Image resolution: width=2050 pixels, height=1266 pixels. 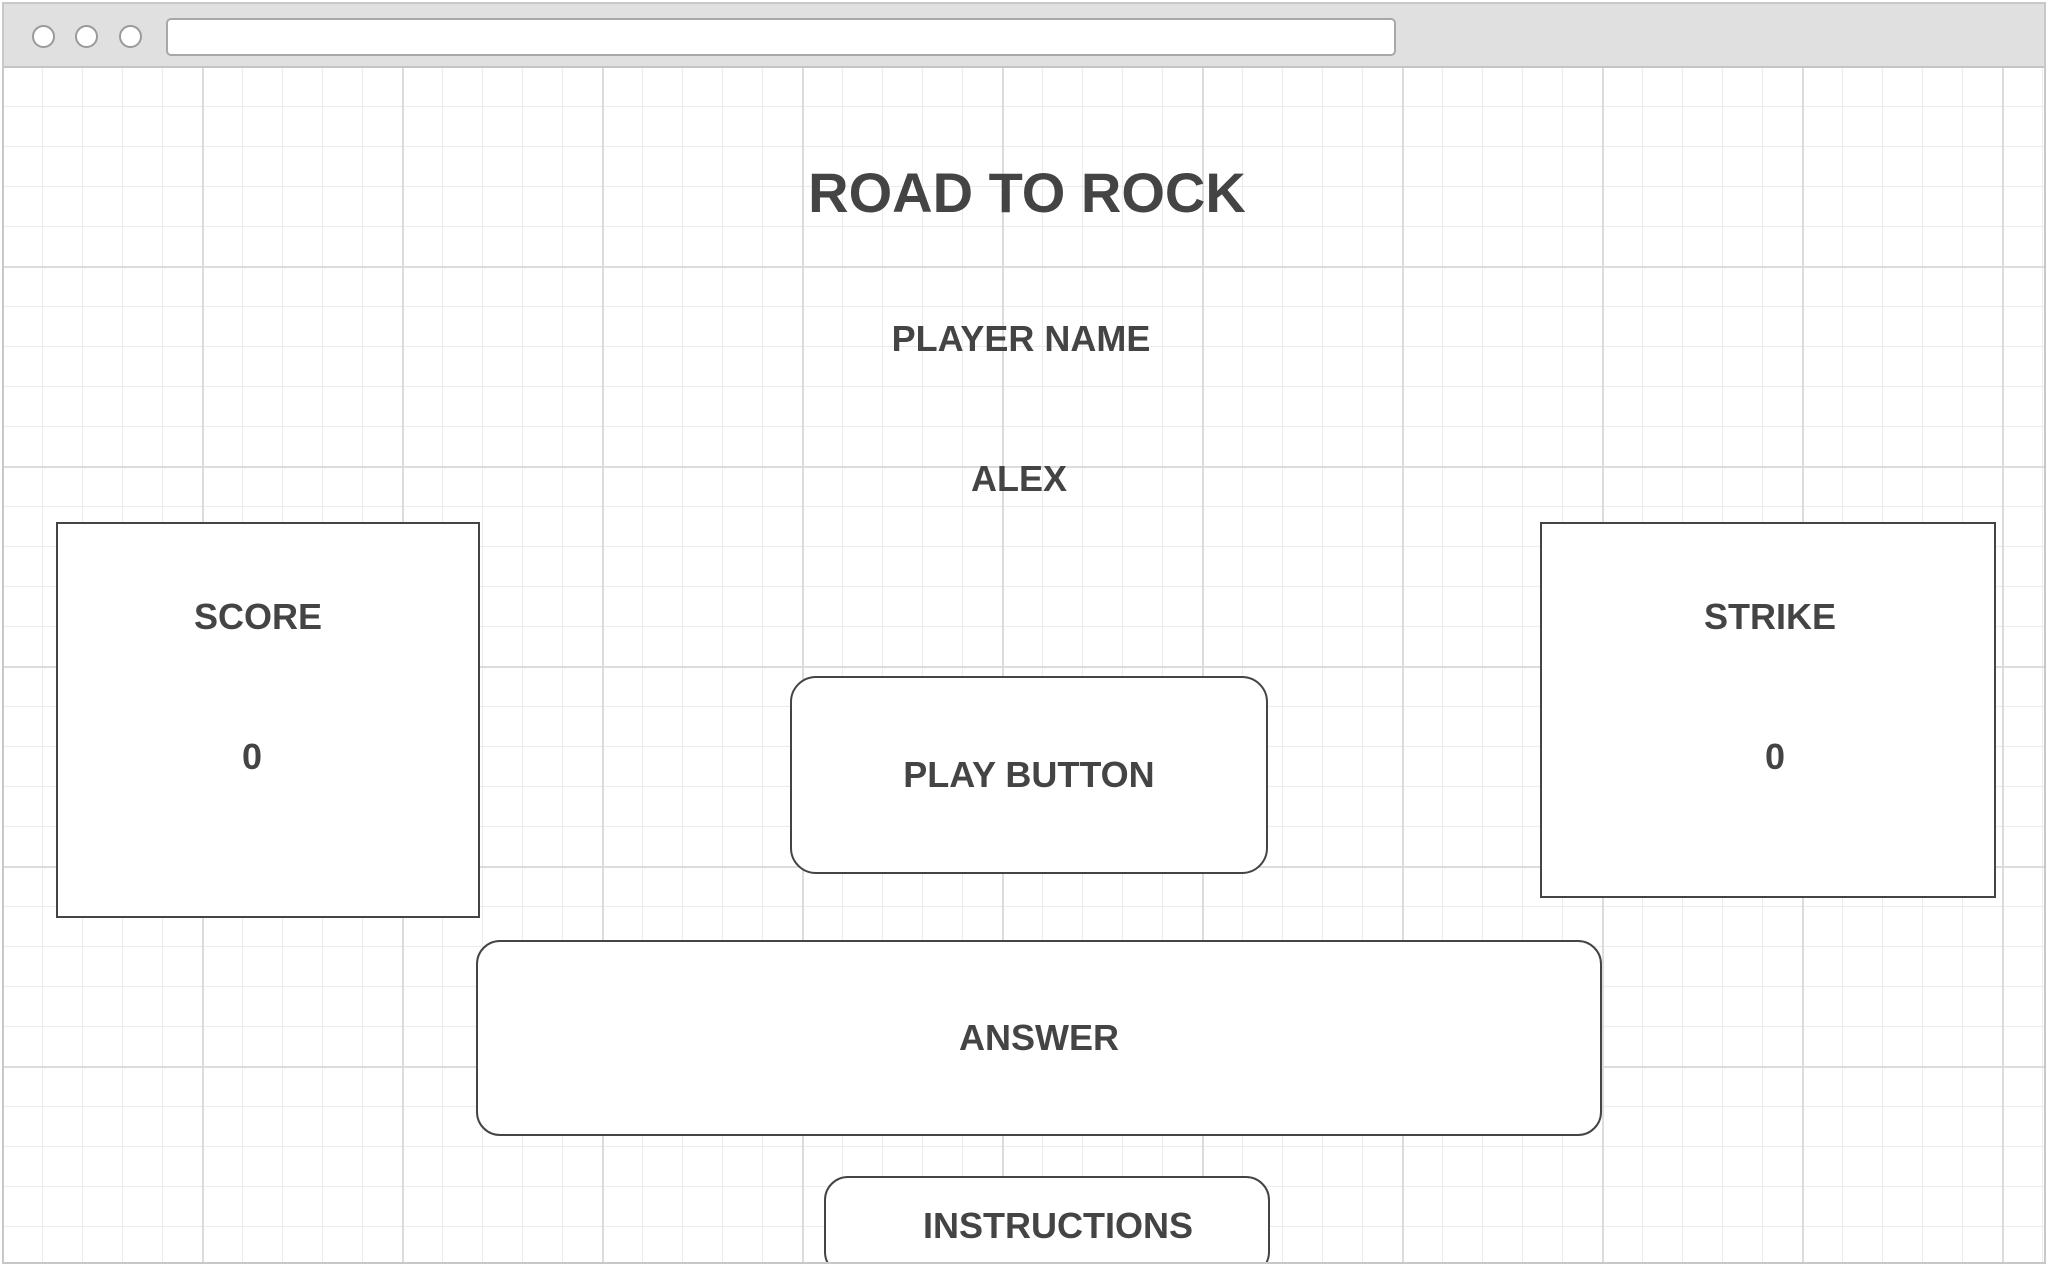 I want to click on play-button: PLAY BUTTON, so click(x=1029, y=775).